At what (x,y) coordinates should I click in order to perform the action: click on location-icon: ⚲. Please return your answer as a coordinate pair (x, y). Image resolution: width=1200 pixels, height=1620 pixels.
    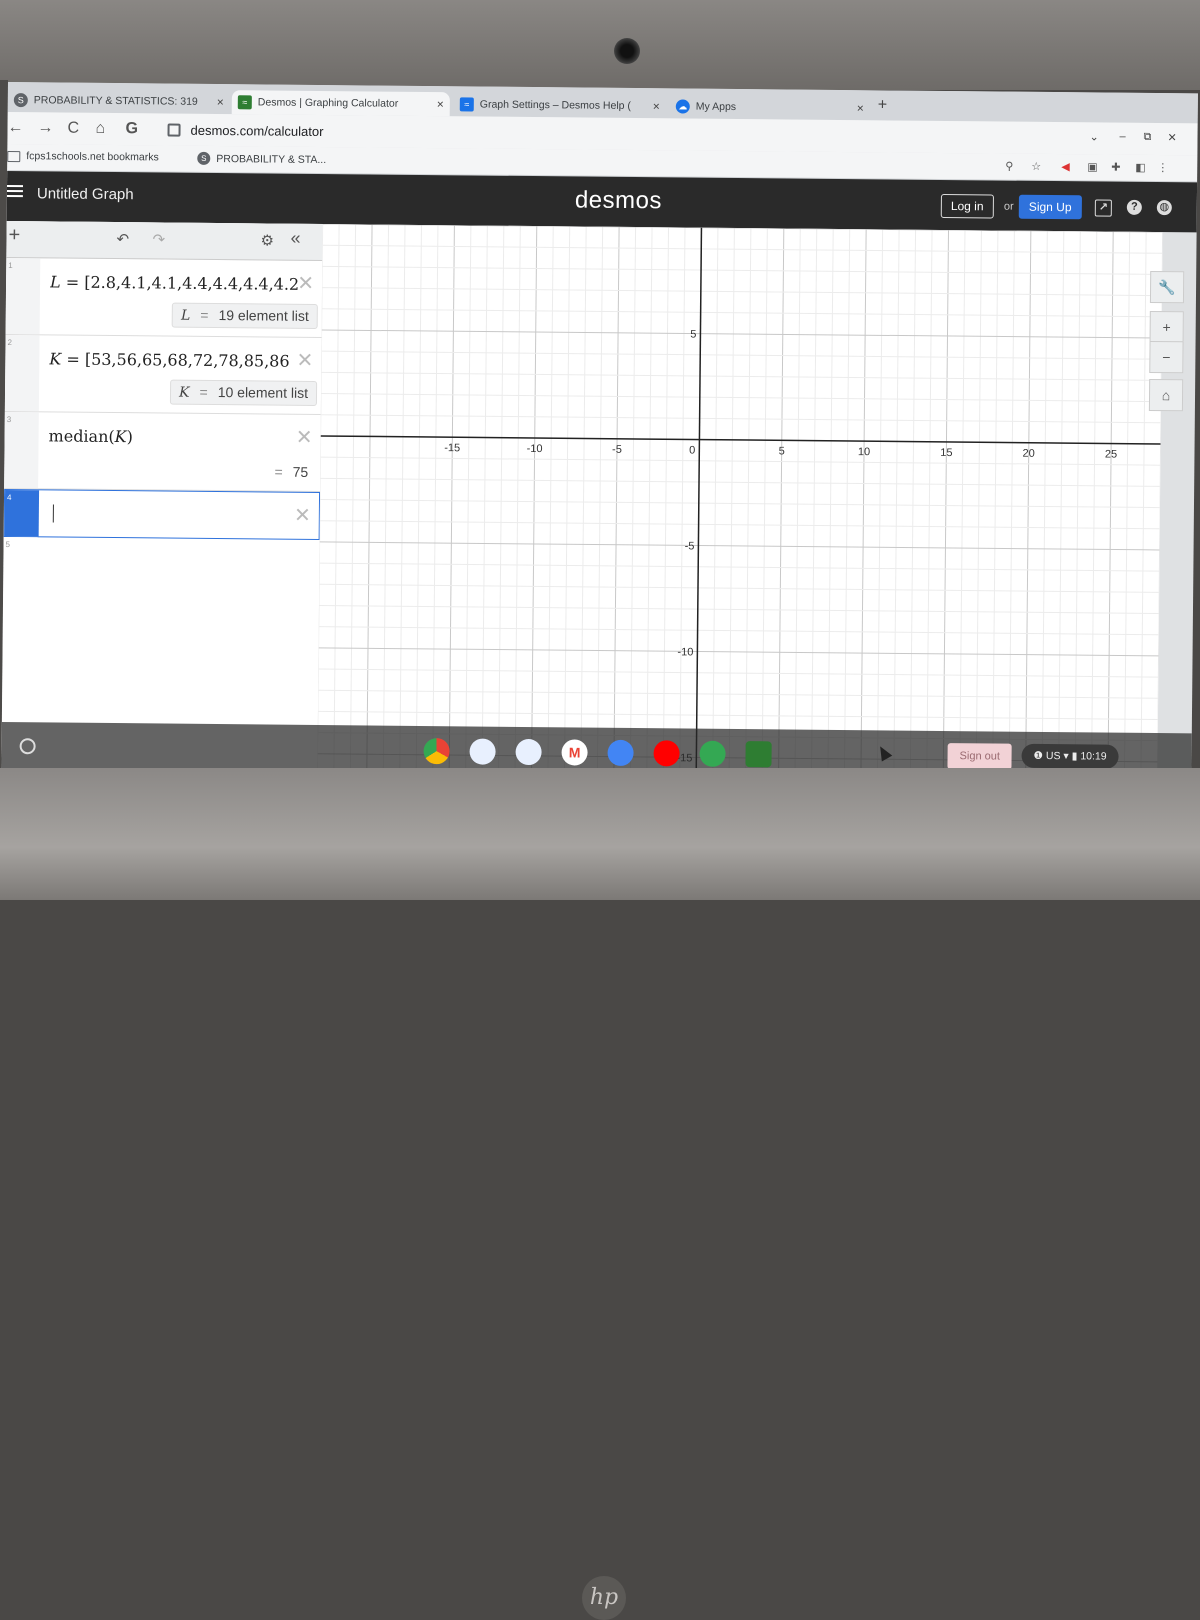
    Looking at the image, I should click on (1009, 166).